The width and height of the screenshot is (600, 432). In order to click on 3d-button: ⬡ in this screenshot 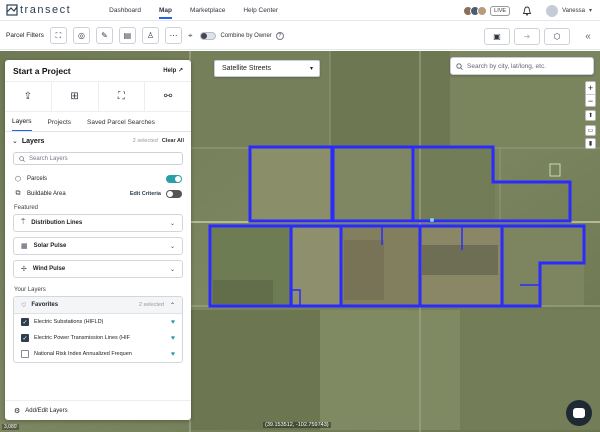, I will do `click(557, 36)`.